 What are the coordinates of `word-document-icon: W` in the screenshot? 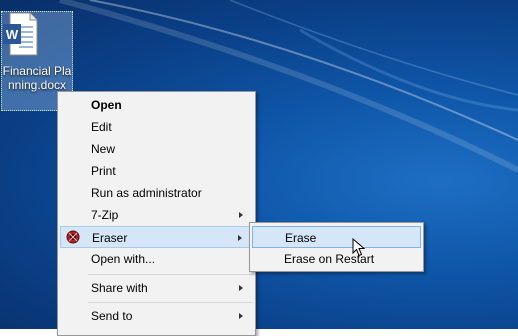 It's located at (20, 34).